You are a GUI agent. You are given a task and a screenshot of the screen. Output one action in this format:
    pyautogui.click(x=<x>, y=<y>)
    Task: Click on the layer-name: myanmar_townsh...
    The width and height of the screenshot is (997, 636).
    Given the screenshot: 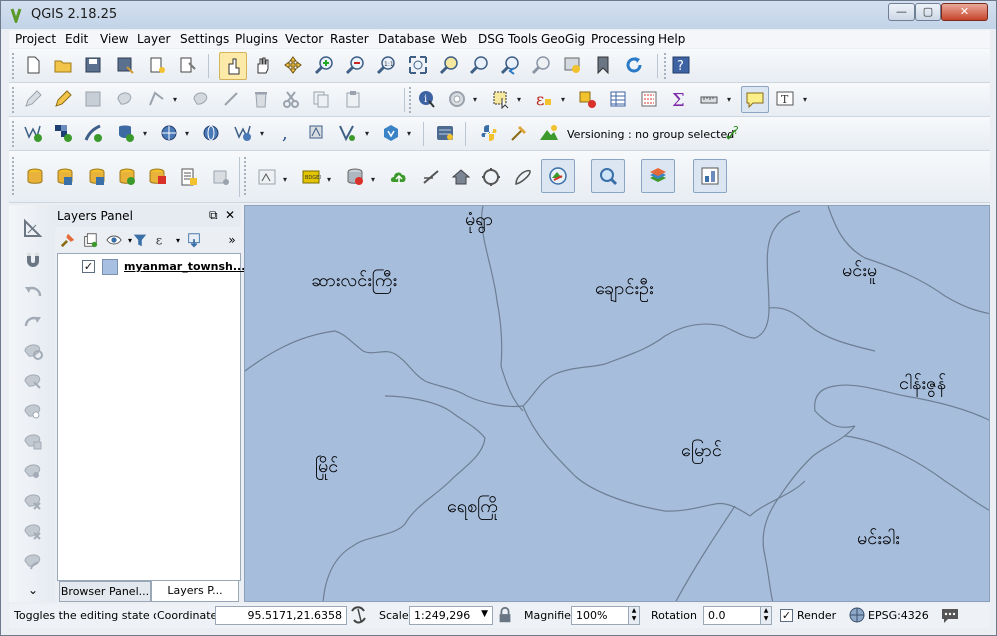 What is the action you would take?
    pyautogui.click(x=184, y=266)
    